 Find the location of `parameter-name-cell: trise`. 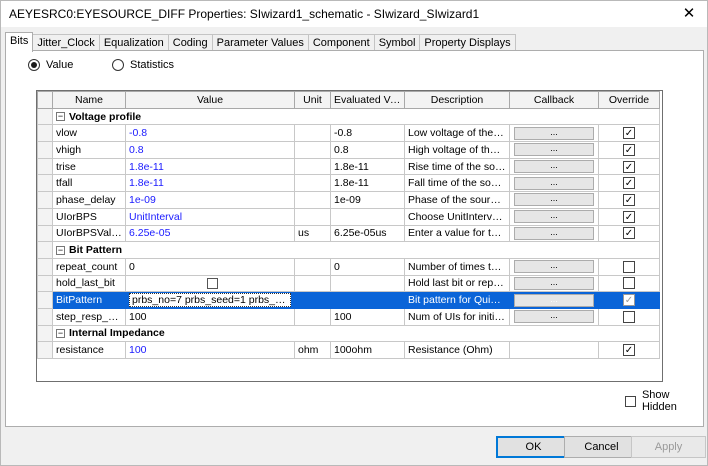

parameter-name-cell: trise is located at coordinates (89, 166).